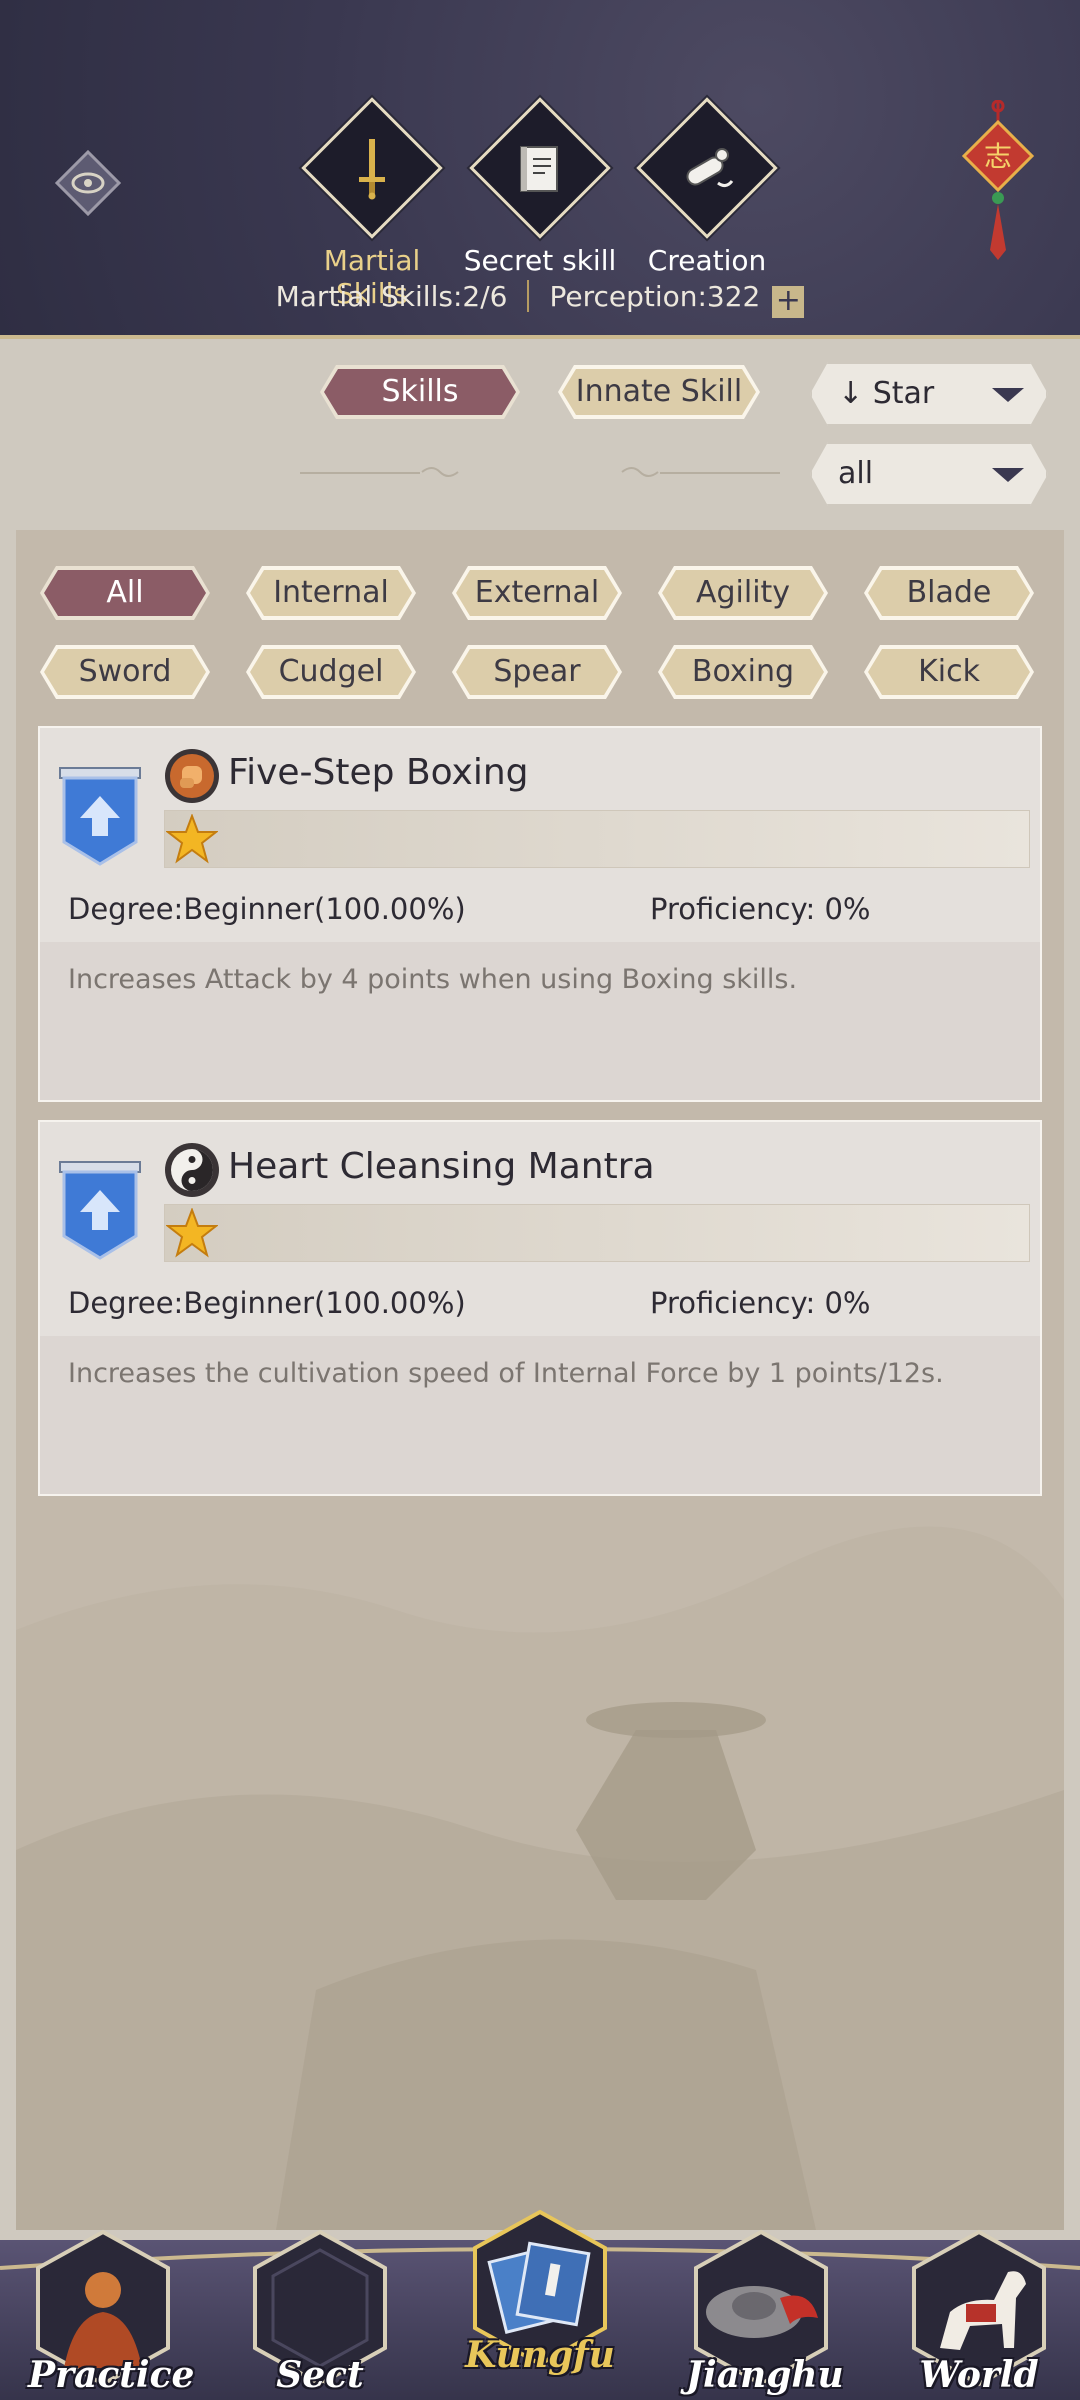 The image size is (1080, 2400). I want to click on category-internal: Internal, so click(331, 593).